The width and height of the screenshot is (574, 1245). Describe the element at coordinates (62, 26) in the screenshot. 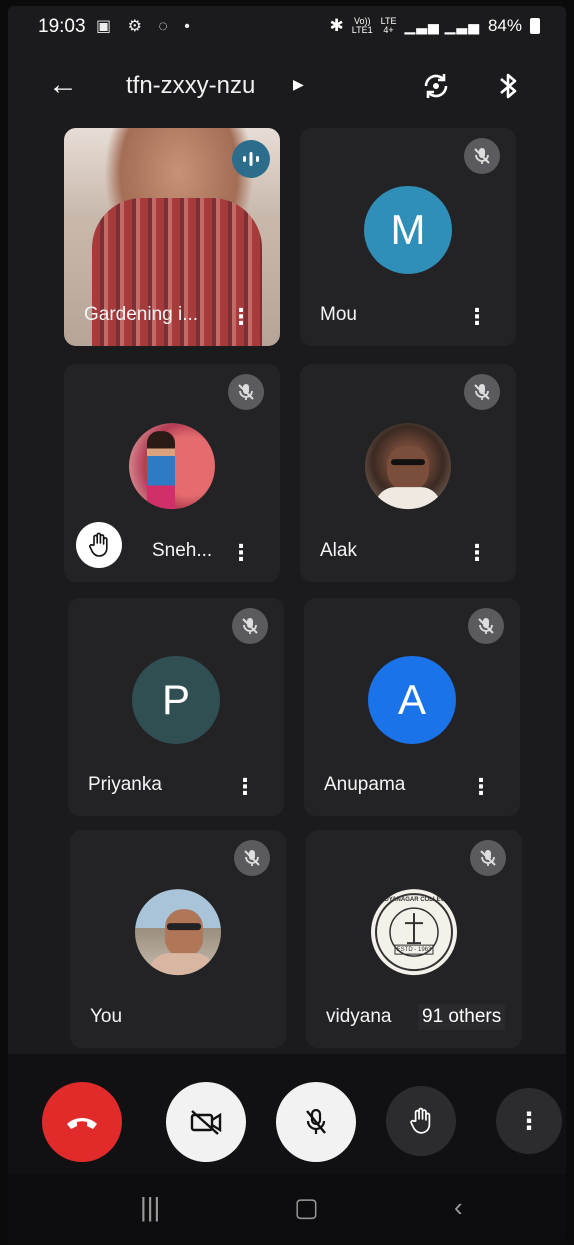

I see `status-time: 19:03` at that location.